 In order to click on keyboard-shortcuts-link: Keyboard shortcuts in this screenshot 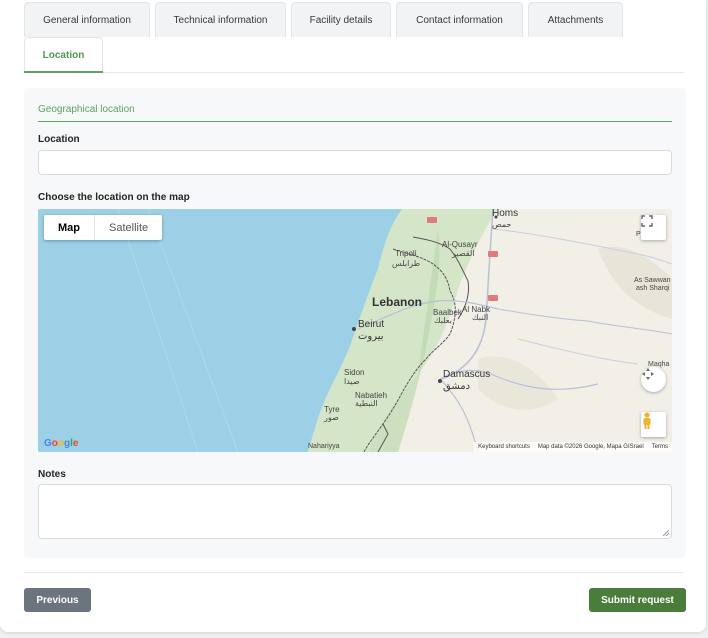, I will do `click(504, 447)`.